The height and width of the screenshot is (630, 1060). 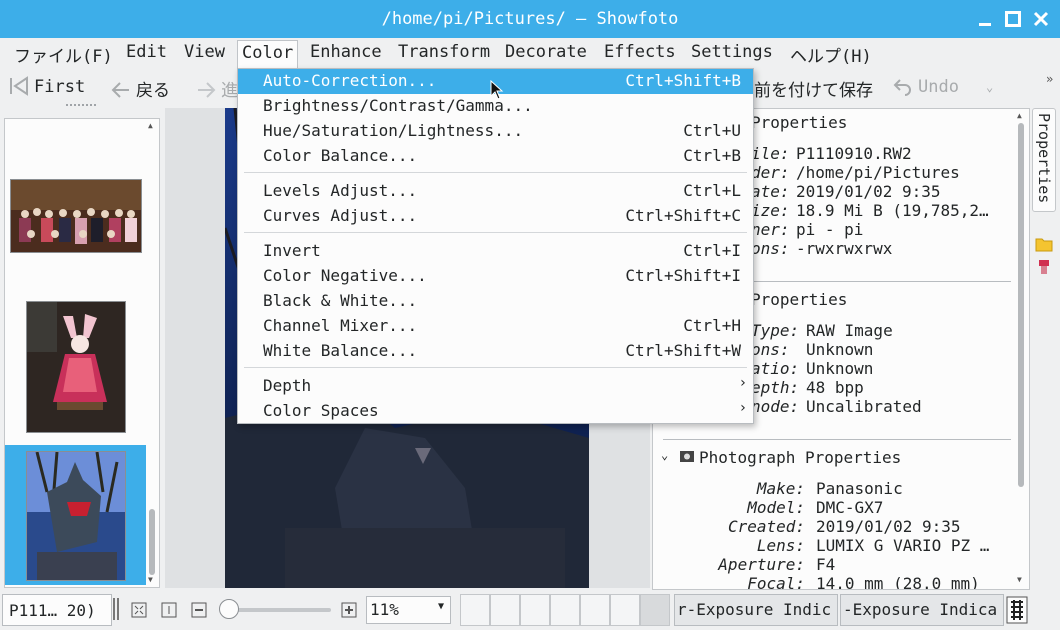 What do you see at coordinates (495, 411) in the screenshot?
I see `menu-item-color-spaces: Color Spaces ›` at bounding box center [495, 411].